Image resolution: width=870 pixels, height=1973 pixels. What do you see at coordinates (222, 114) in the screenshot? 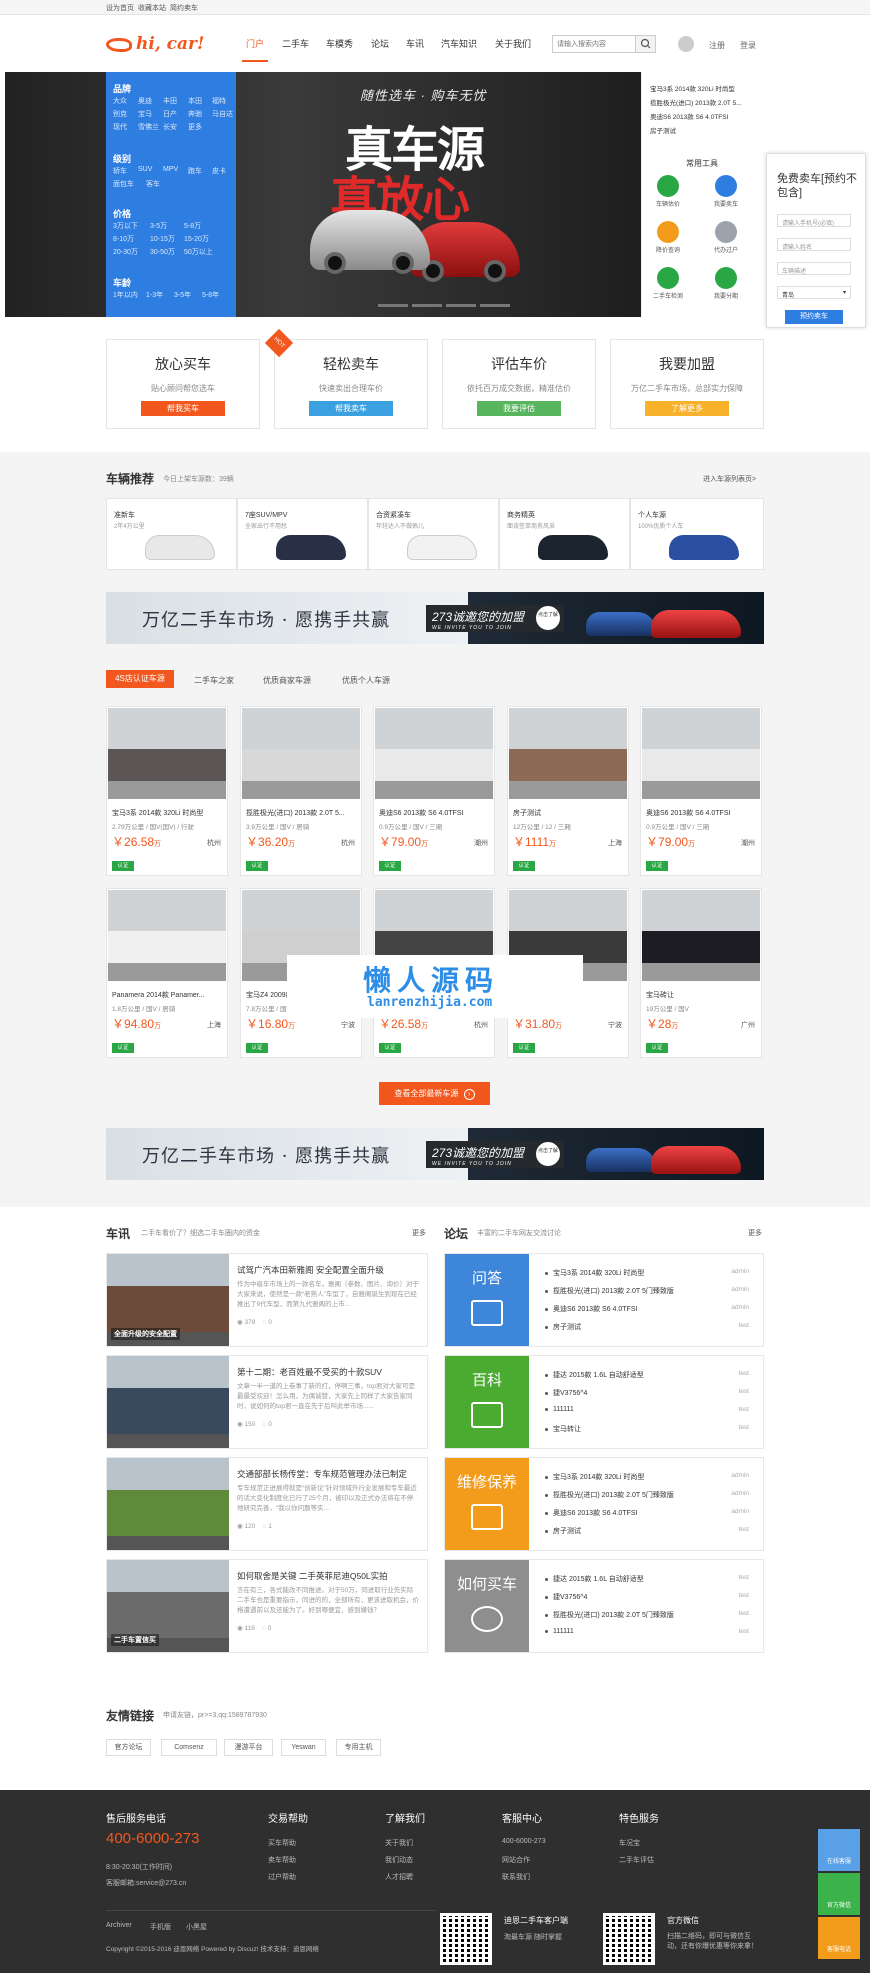
I see `brand-item: 马自达` at bounding box center [222, 114].